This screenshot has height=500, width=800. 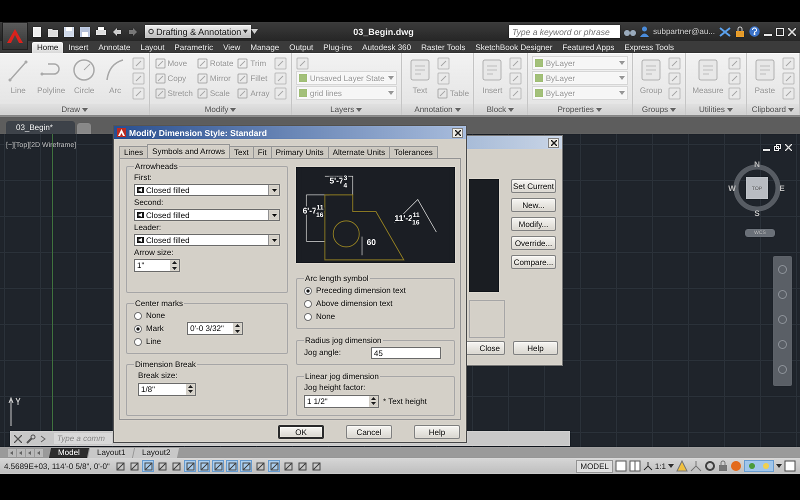 I want to click on group-title: Dimension Break, so click(x=165, y=364).